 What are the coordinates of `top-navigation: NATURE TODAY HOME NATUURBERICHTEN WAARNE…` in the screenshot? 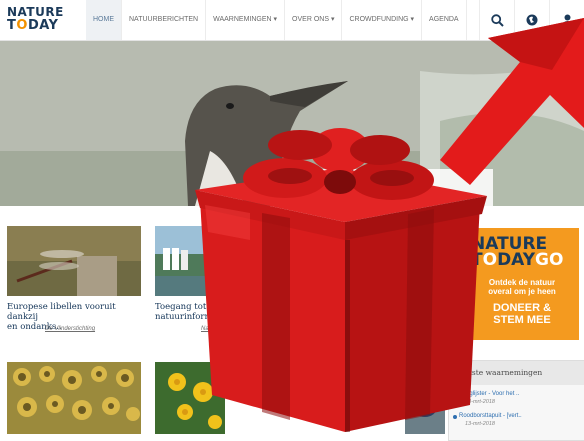 It's located at (292, 20).